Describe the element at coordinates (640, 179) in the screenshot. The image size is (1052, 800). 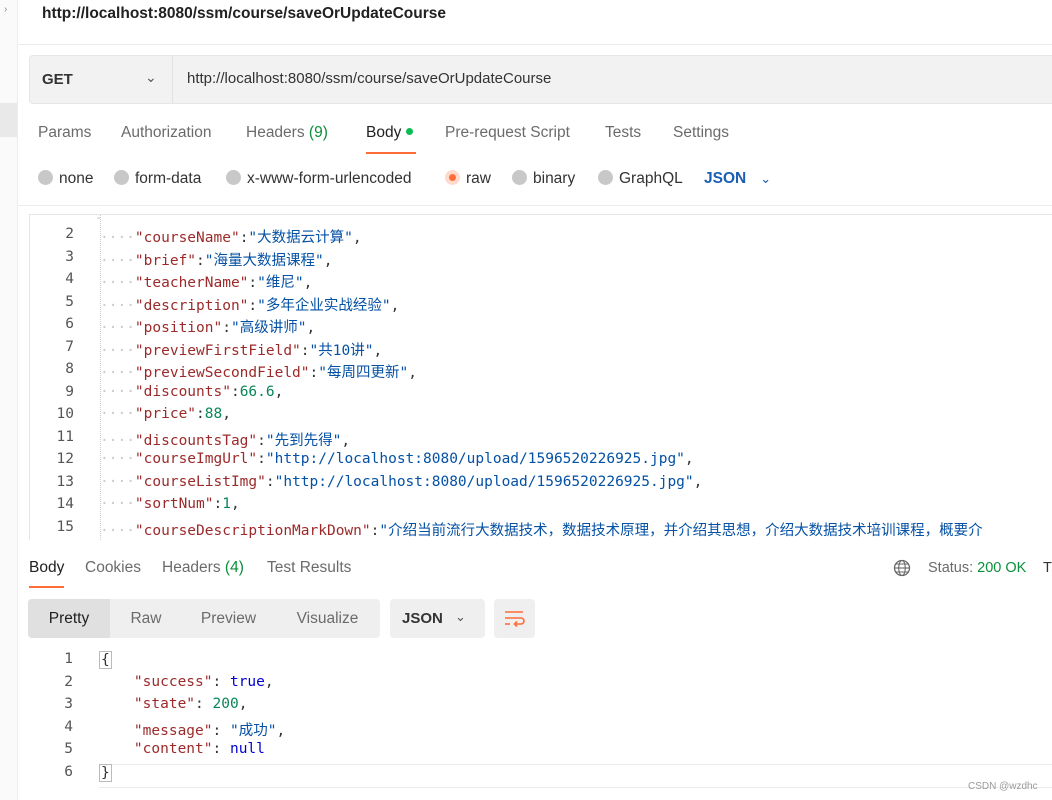
I see `radio-graphql: GraphQL` at that location.